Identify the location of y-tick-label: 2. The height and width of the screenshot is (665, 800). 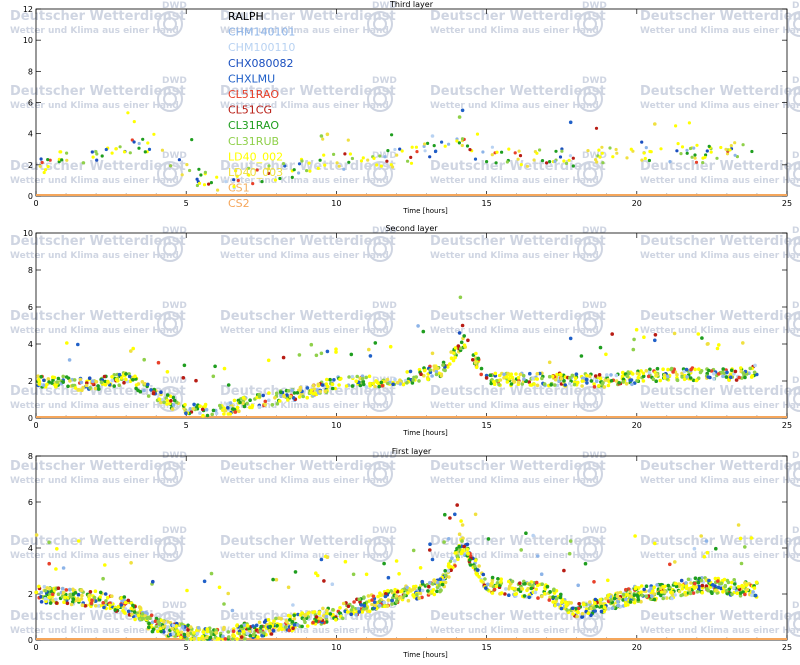
(30, 594).